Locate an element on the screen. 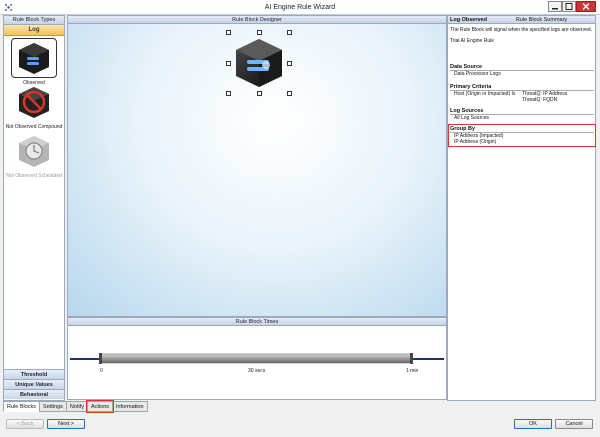 The height and width of the screenshot is (437, 600). not-observed-compound-icon is located at coordinates (34, 102).